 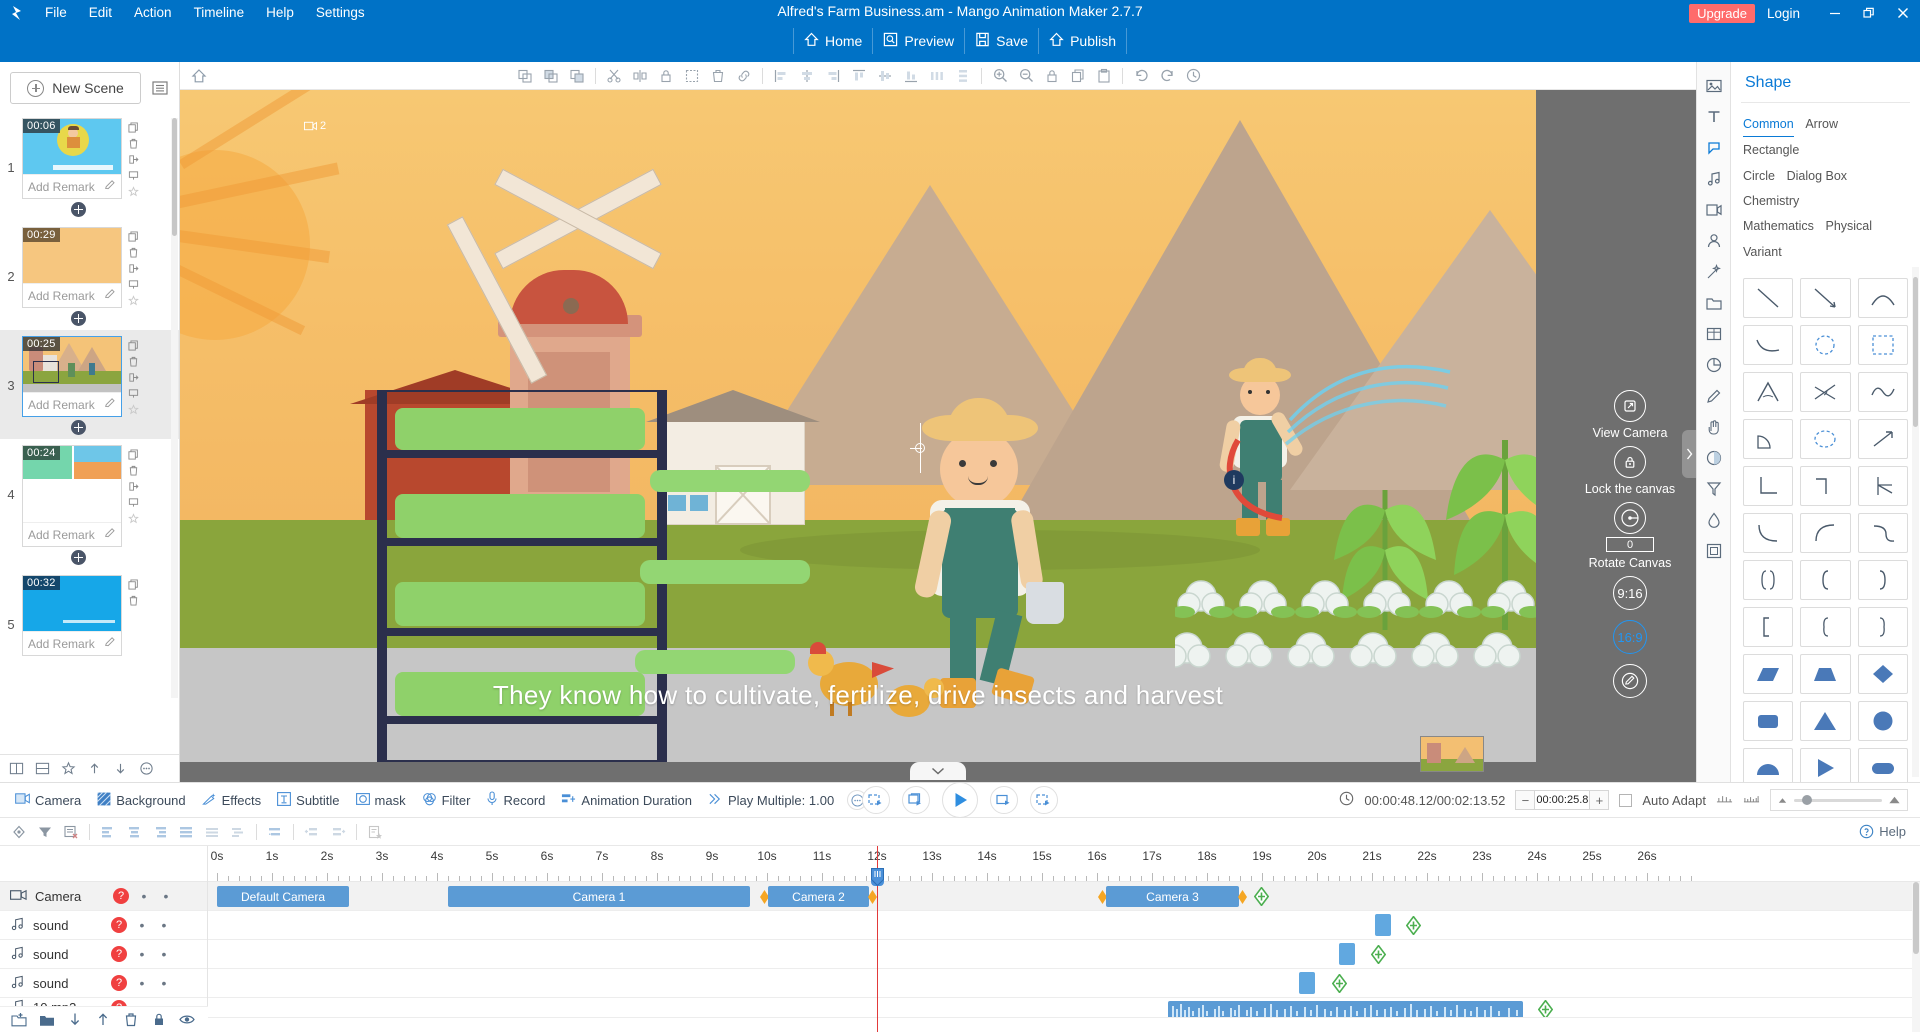 I want to click on link-icon, so click(x=744, y=76).